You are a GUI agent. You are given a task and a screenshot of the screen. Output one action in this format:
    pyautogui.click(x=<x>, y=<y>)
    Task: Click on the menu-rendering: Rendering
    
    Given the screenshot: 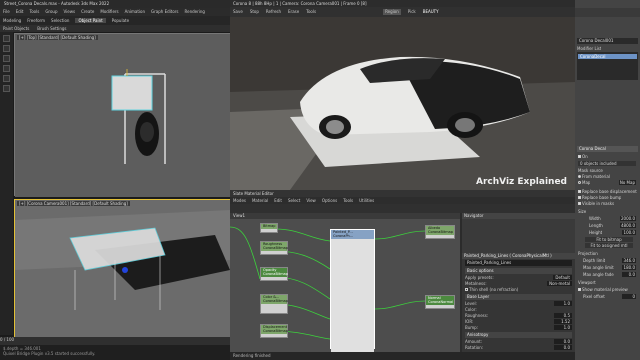 What is the action you would take?
    pyautogui.click(x=195, y=12)
    